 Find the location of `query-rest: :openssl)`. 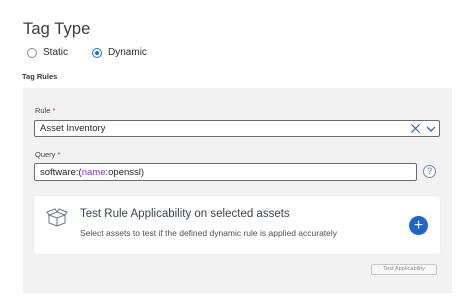

query-rest: :openssl) is located at coordinates (125, 172).